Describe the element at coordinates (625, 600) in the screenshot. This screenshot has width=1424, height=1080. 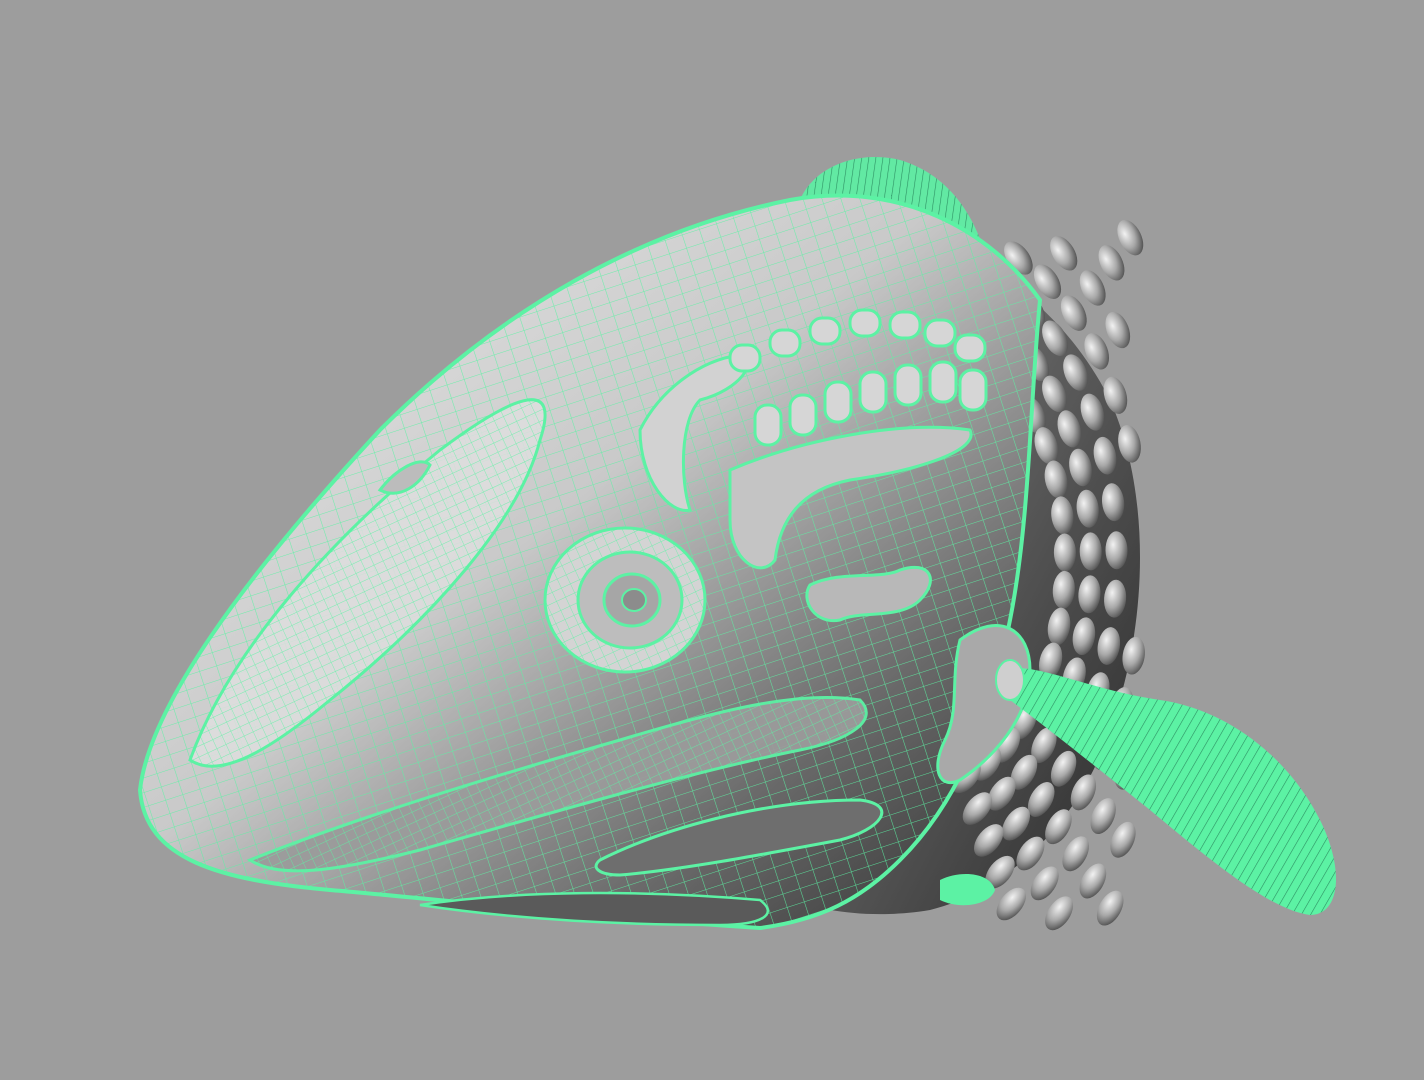
I see `eye` at that location.